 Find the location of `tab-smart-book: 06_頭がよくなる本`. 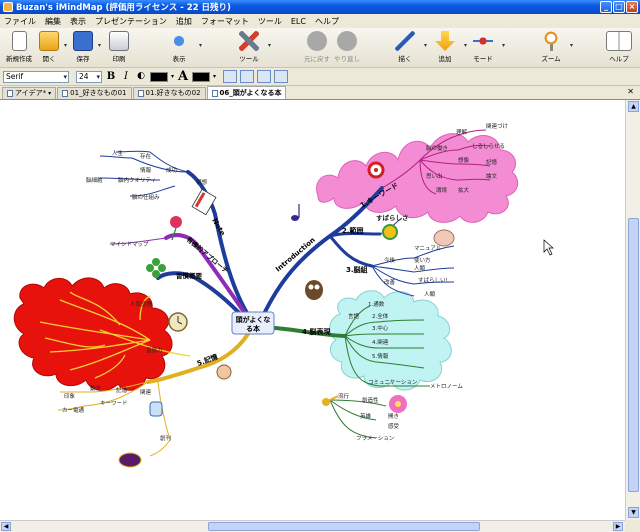

tab-smart-book: 06_頭がよくなる本 is located at coordinates (246, 92).